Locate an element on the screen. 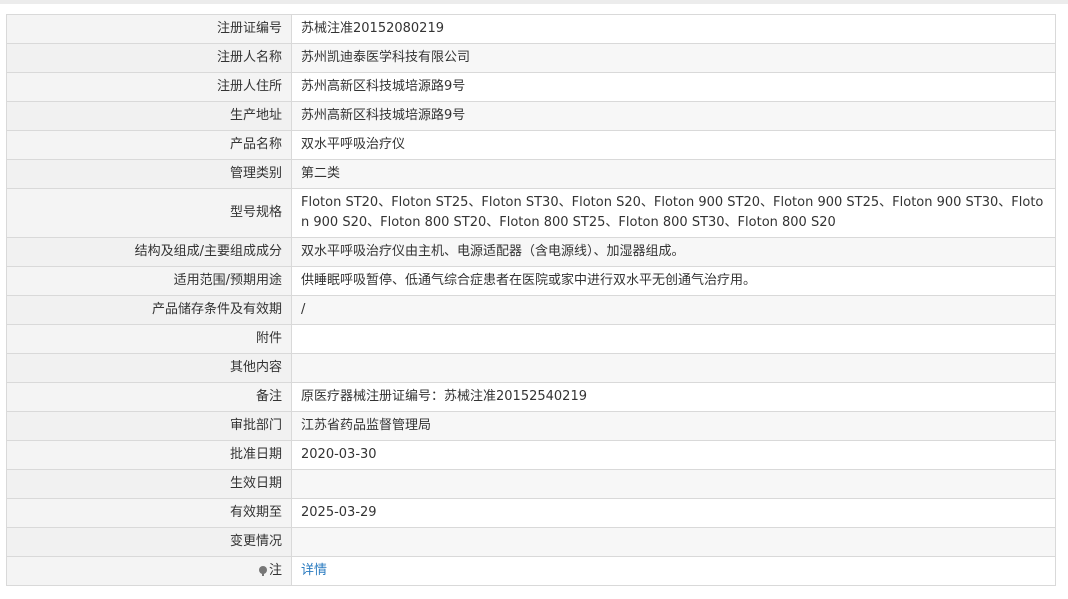 This screenshot has height=599, width=1068. row-label: 变更情况 is located at coordinates (149, 542).